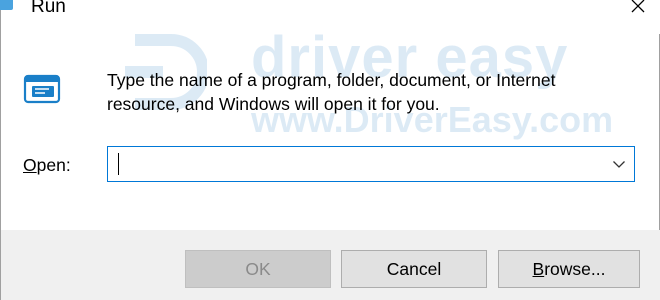  I want to click on open-label-accelerator: O, so click(30, 165).